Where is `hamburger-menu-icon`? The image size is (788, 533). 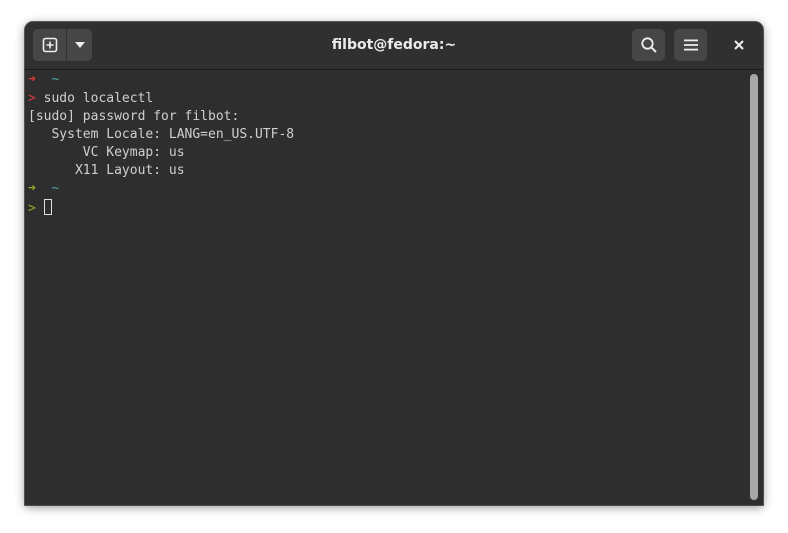
hamburger-menu-icon is located at coordinates (690, 45).